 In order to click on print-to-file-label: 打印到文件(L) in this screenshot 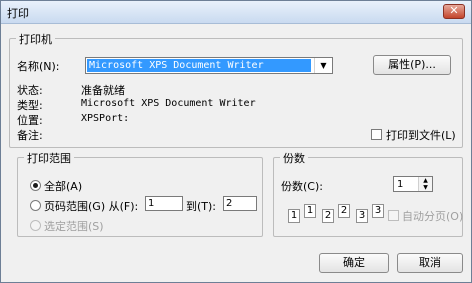, I will do `click(421, 135)`.